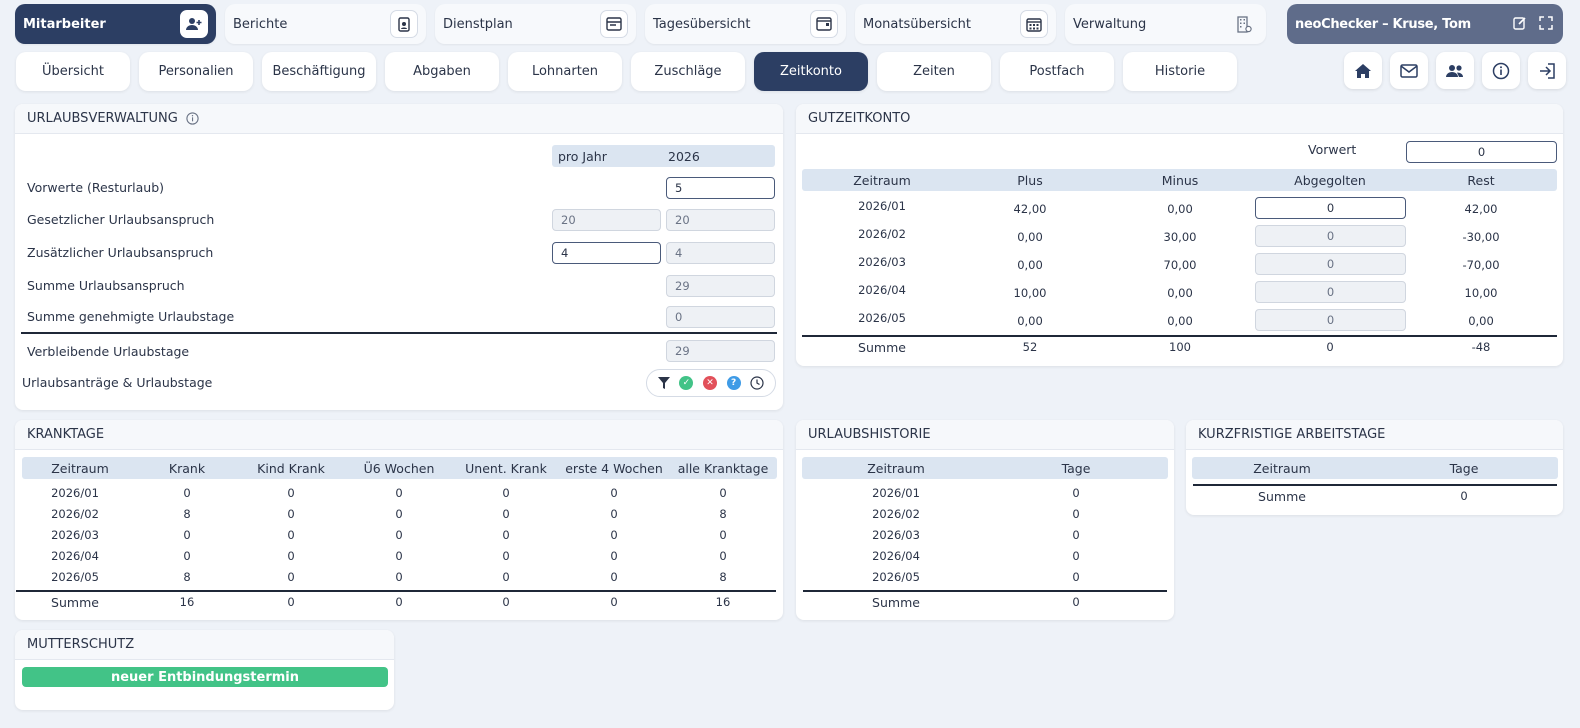 This screenshot has width=1580, height=728. Describe the element at coordinates (733, 383) in the screenshot. I see `pending-icon: ?` at that location.